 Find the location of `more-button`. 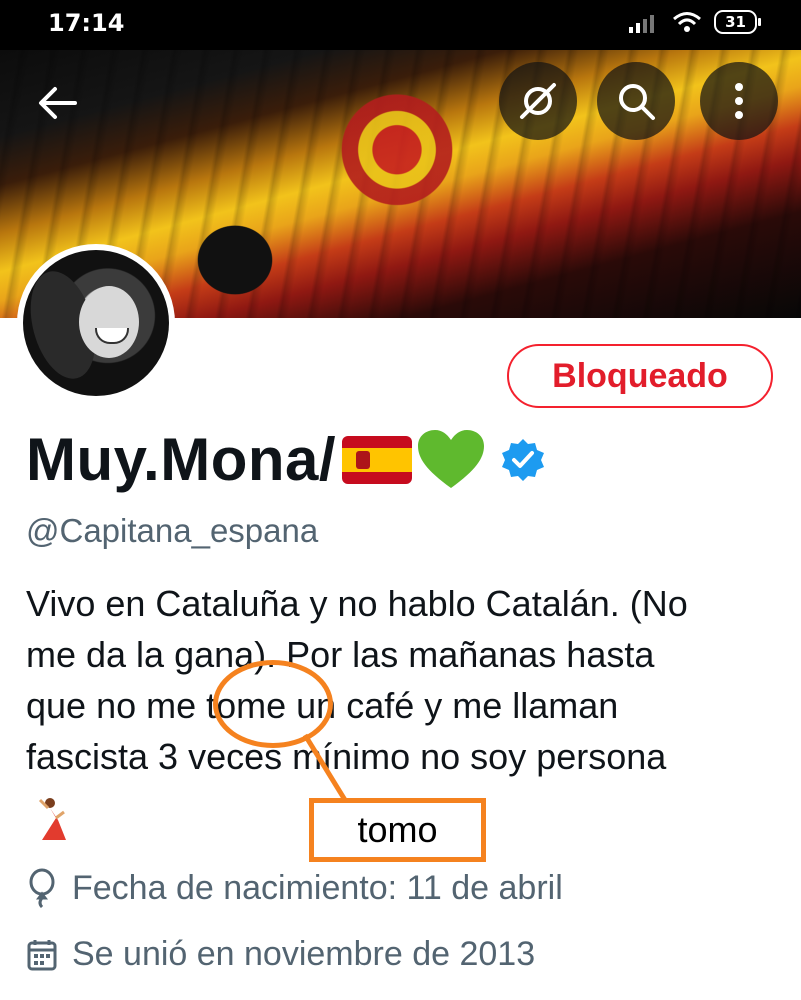

more-button is located at coordinates (739, 101).